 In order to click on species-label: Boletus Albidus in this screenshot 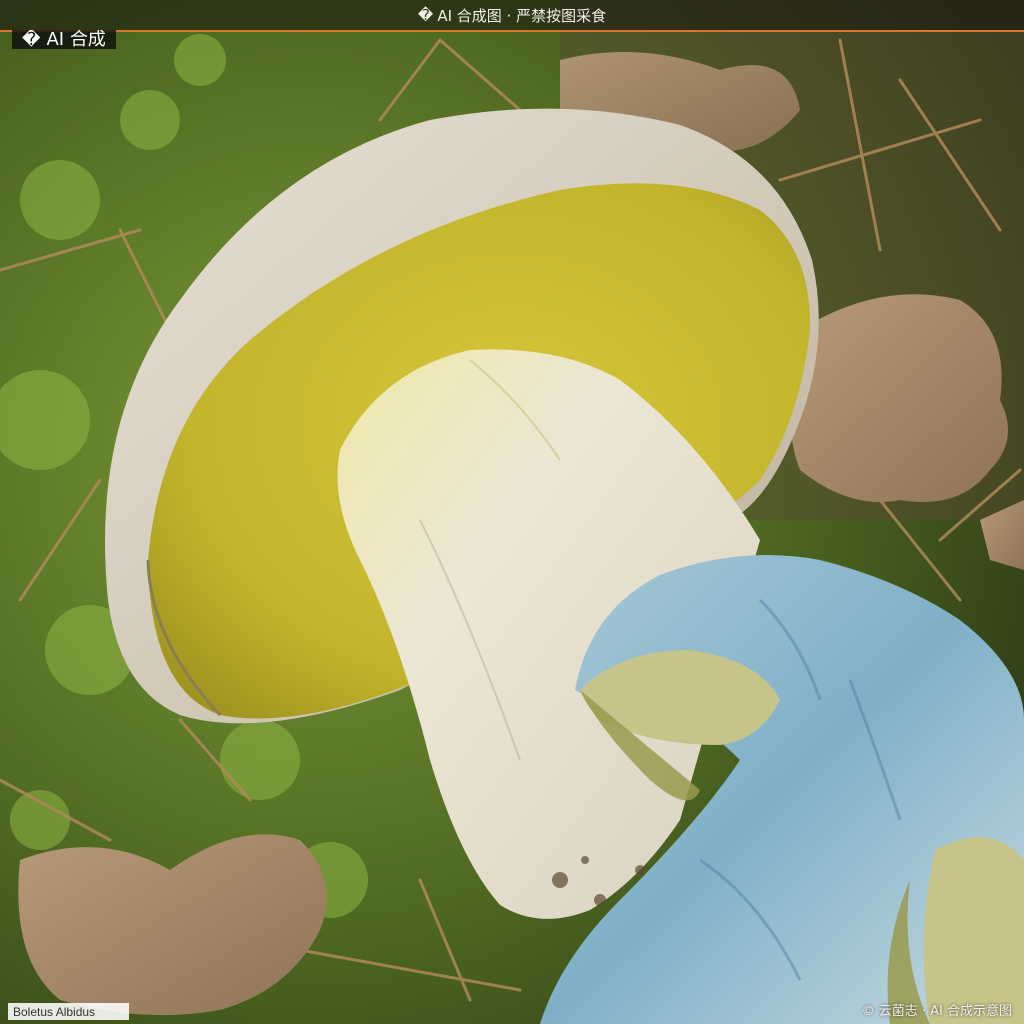, I will do `click(68, 1011)`.